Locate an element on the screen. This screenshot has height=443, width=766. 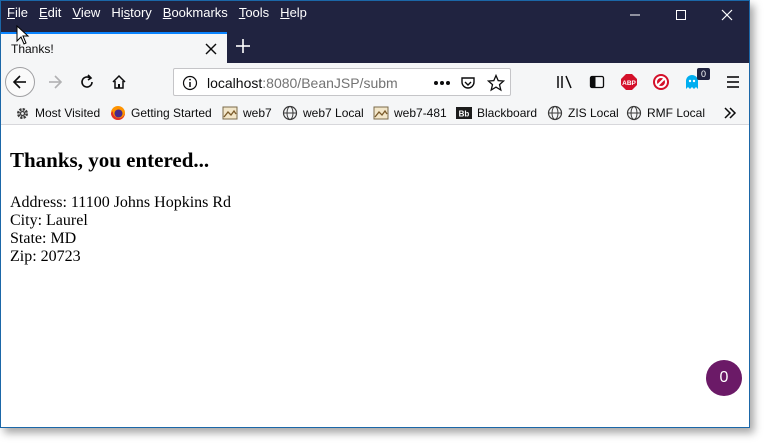
menu-file: File is located at coordinates (17, 12).